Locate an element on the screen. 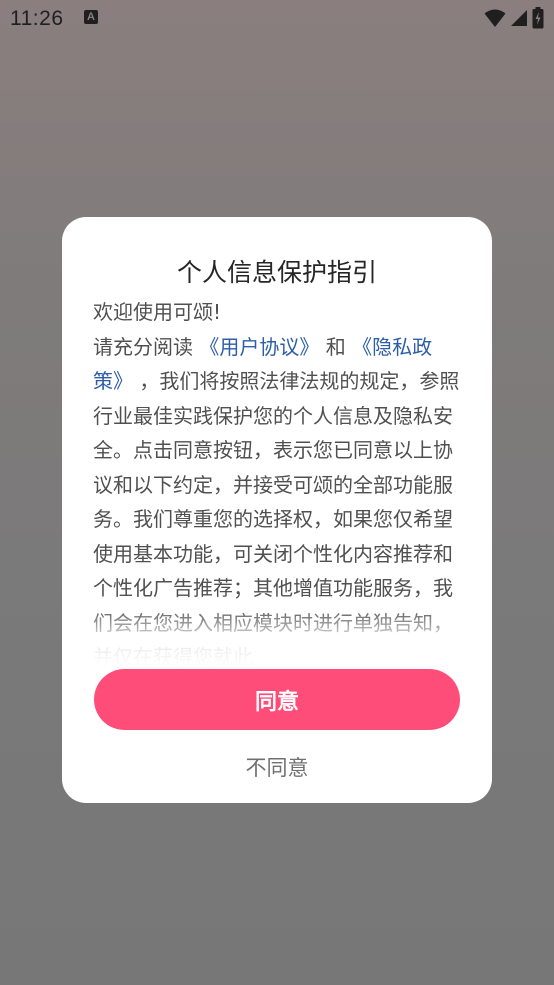  greeting-text: 欢迎使用可颂! is located at coordinates (157, 312).